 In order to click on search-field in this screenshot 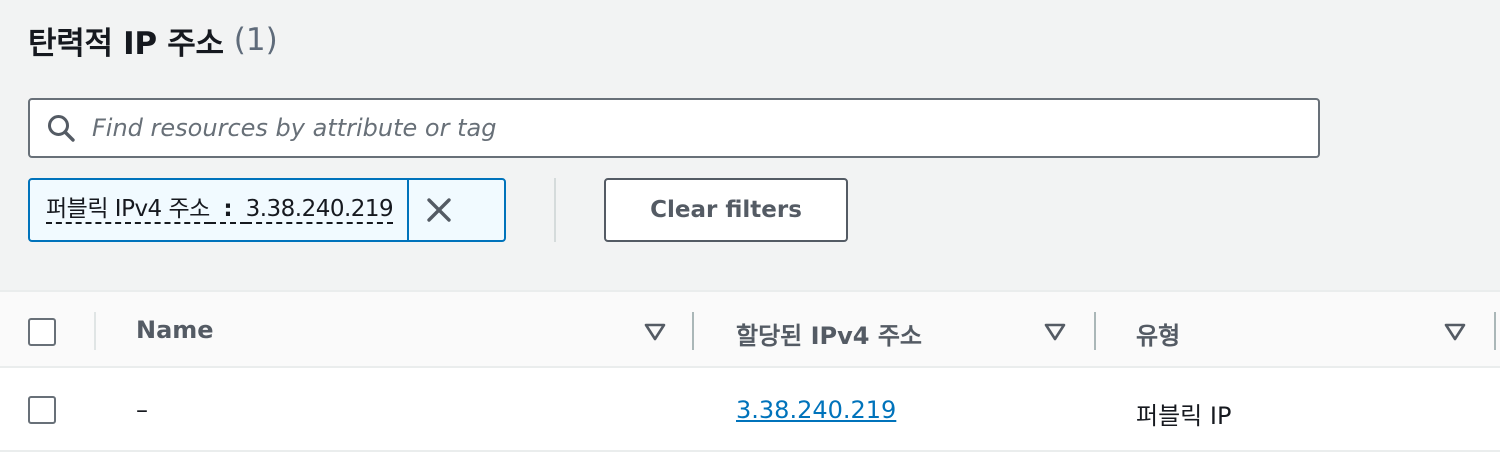, I will do `click(674, 128)`.